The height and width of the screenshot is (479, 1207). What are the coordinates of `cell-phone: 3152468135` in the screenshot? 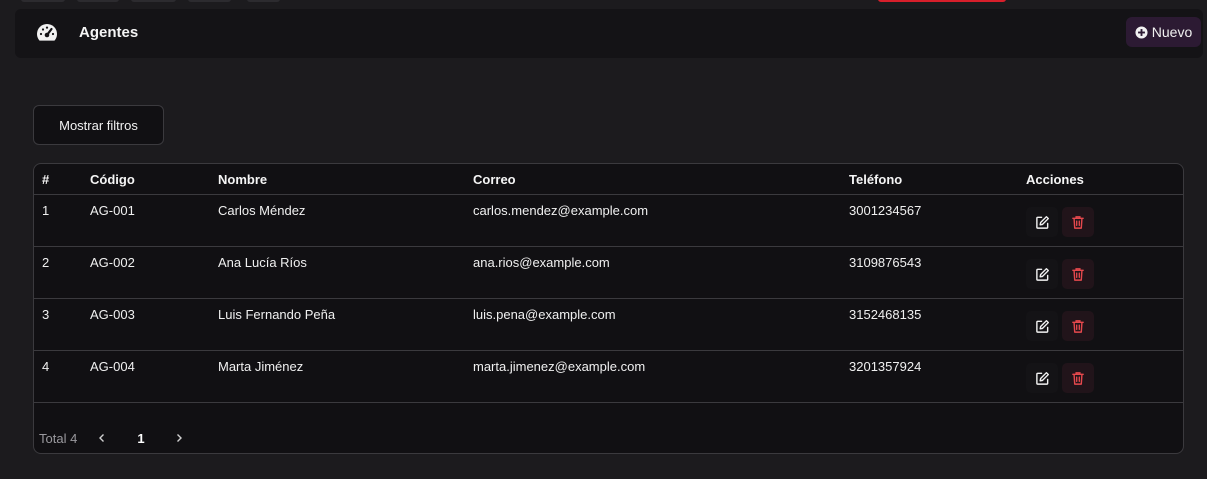 It's located at (937, 324).